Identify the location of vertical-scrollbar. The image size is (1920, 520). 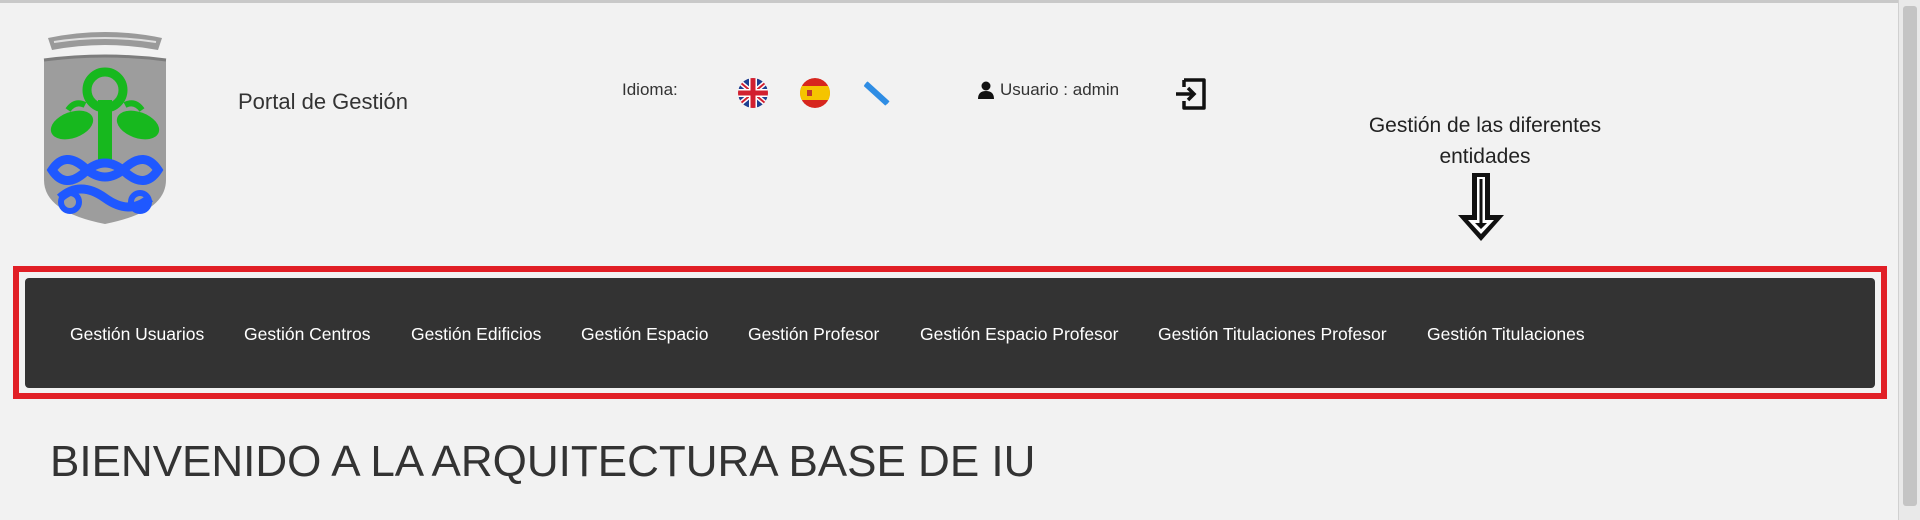
(1909, 260).